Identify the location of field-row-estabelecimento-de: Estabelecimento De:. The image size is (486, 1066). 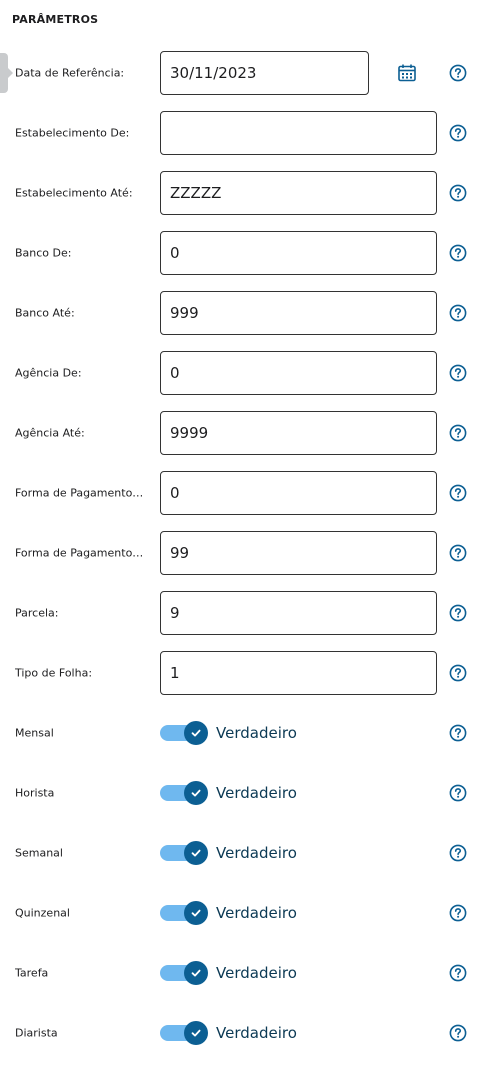
(243, 133).